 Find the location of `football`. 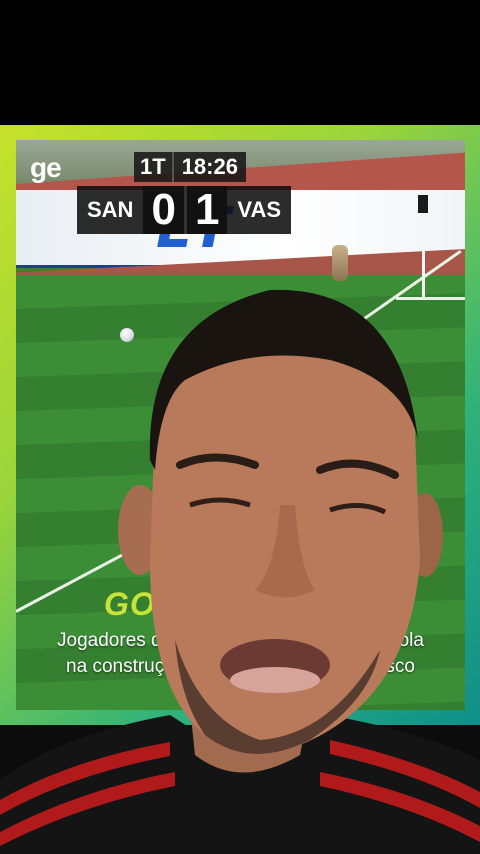

football is located at coordinates (127, 335).